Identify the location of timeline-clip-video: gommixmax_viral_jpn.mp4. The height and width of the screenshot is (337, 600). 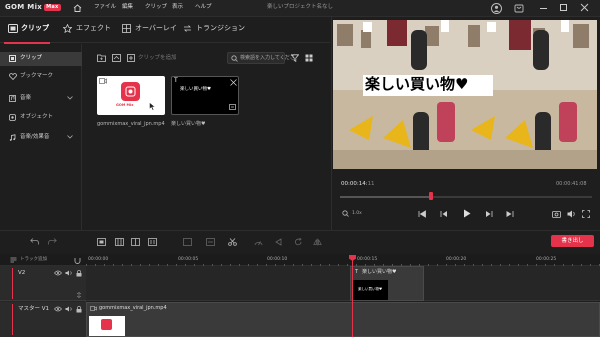
(343, 319).